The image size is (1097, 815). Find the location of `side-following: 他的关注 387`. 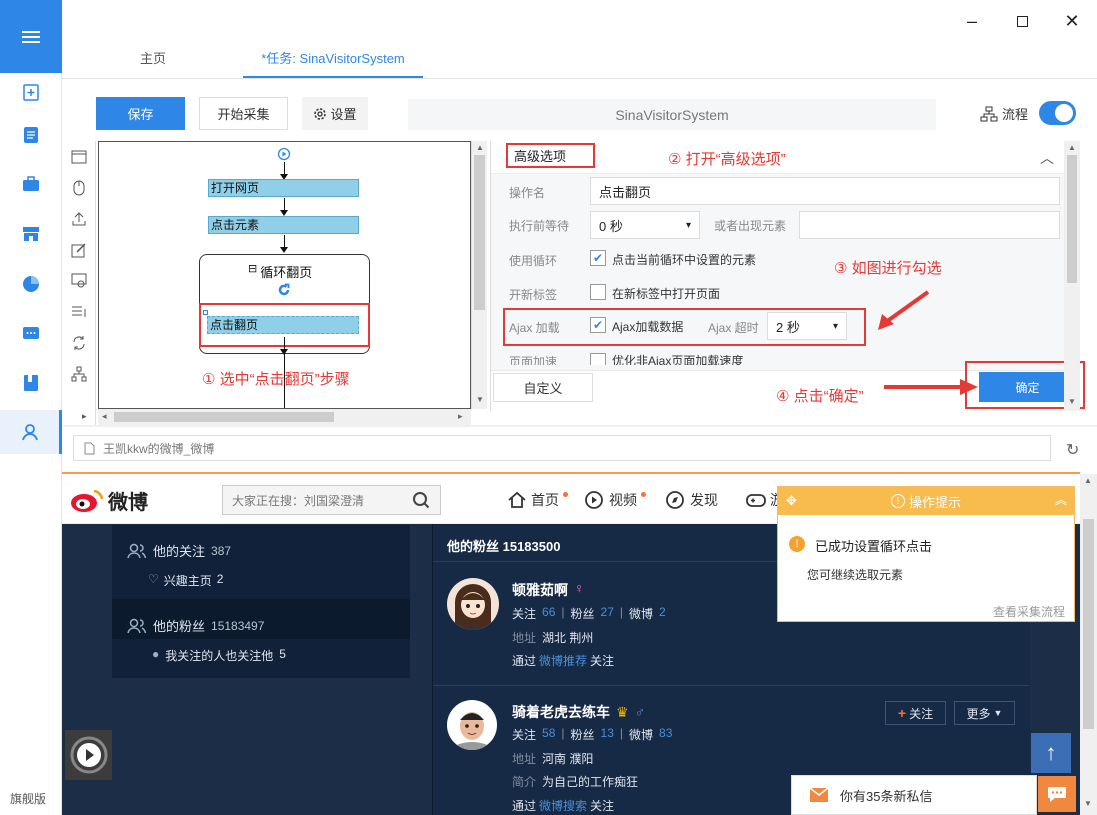

side-following: 他的关注 387 is located at coordinates (179, 550).